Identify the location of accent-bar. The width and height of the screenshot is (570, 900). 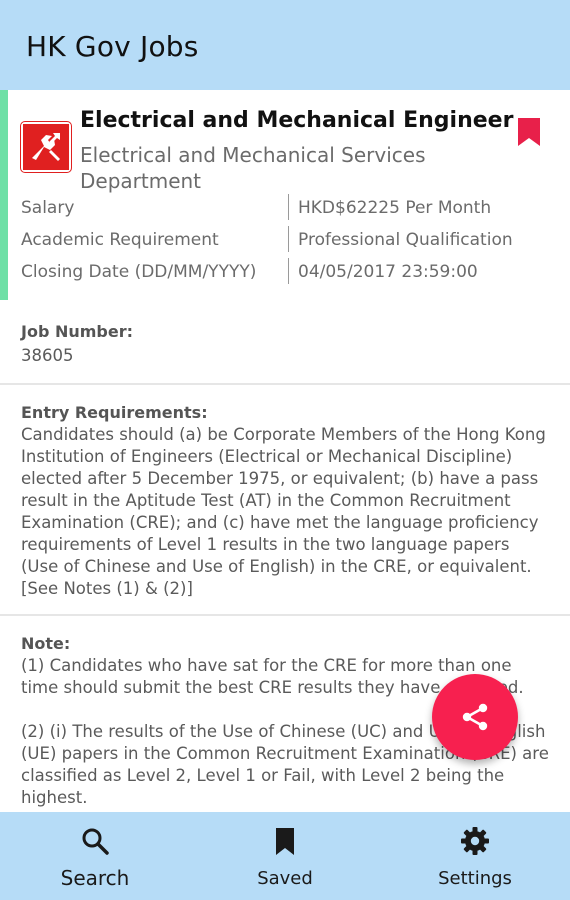
(4, 195).